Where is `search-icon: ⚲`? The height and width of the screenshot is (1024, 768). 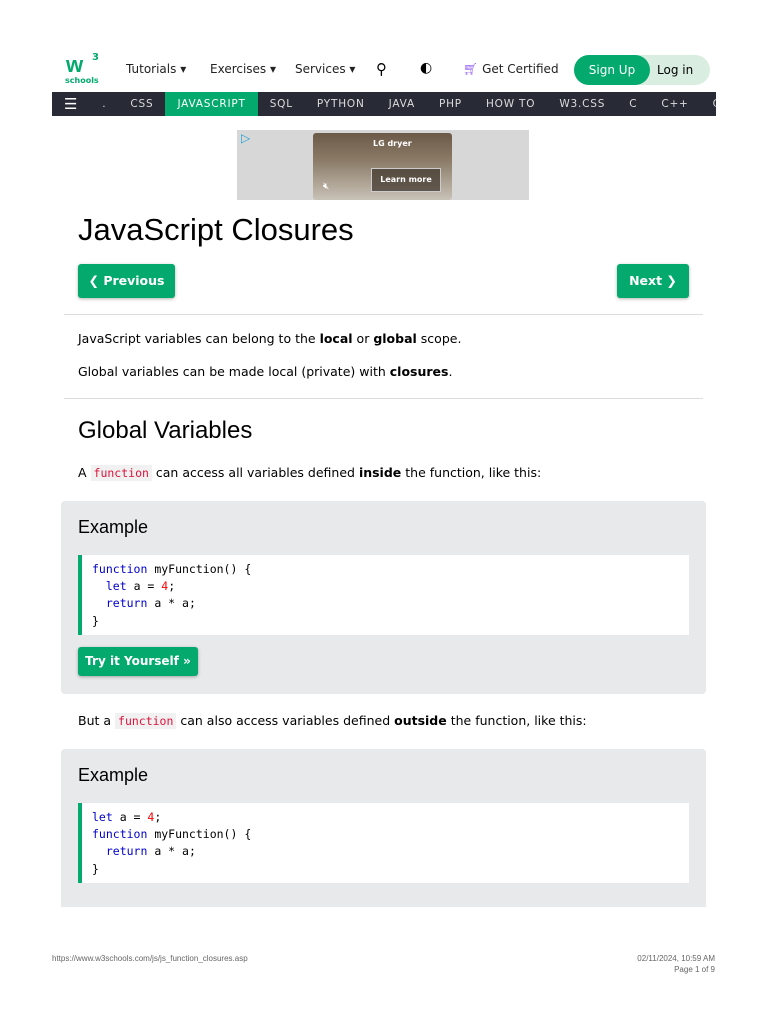
search-icon: ⚲ is located at coordinates (381, 69).